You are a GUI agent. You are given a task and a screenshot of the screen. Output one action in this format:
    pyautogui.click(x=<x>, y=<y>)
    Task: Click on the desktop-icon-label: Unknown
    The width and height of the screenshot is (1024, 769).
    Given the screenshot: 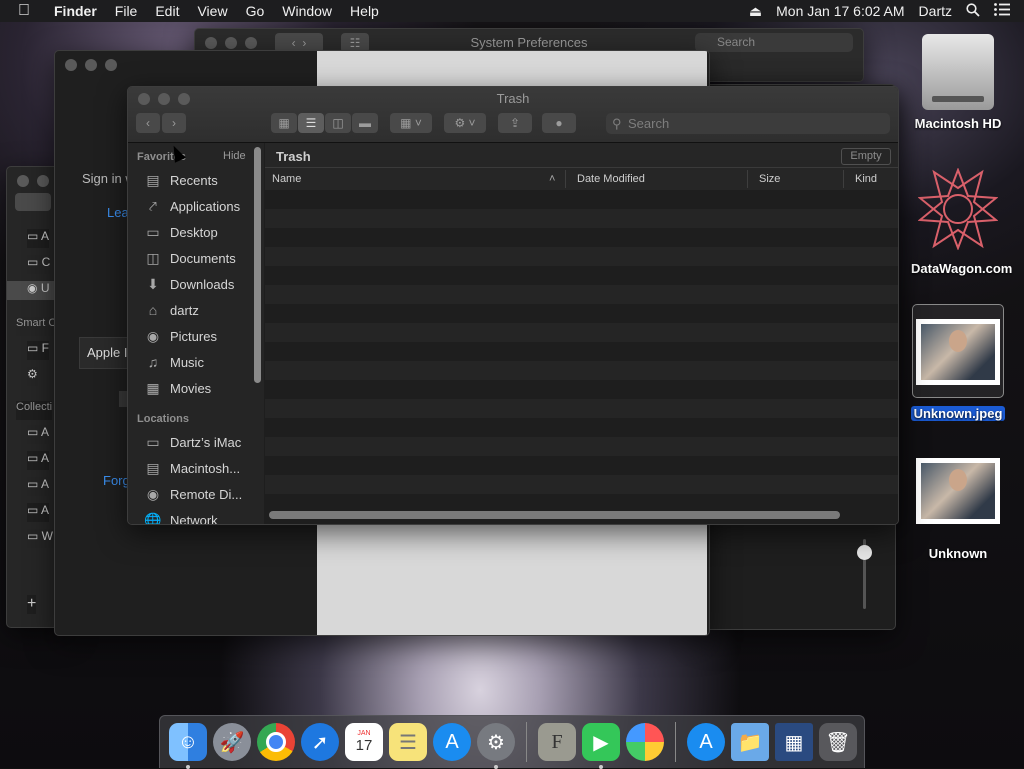 What is the action you would take?
    pyautogui.click(x=958, y=553)
    